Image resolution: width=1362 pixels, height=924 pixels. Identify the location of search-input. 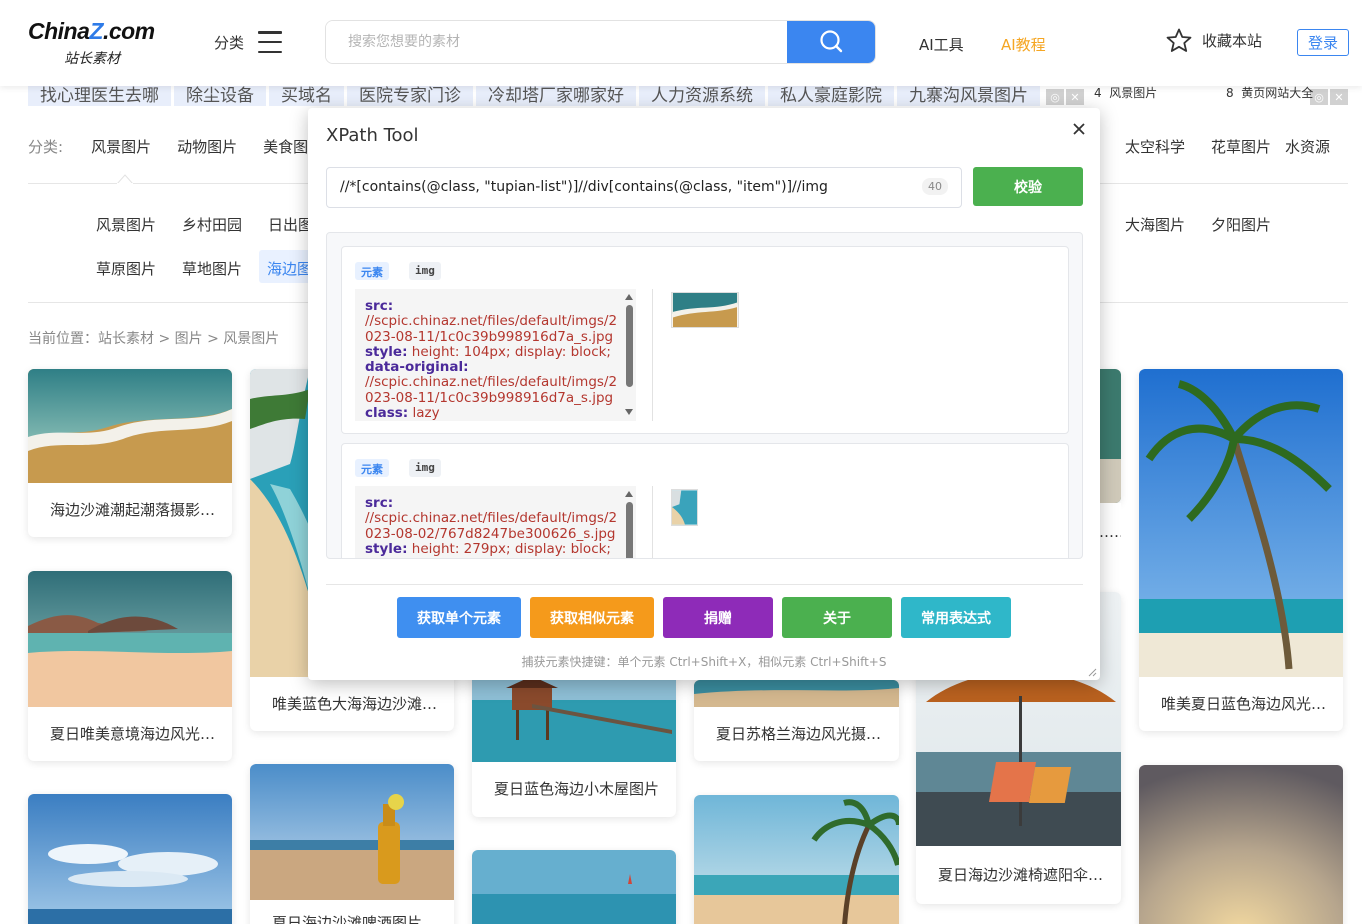
(556, 42).